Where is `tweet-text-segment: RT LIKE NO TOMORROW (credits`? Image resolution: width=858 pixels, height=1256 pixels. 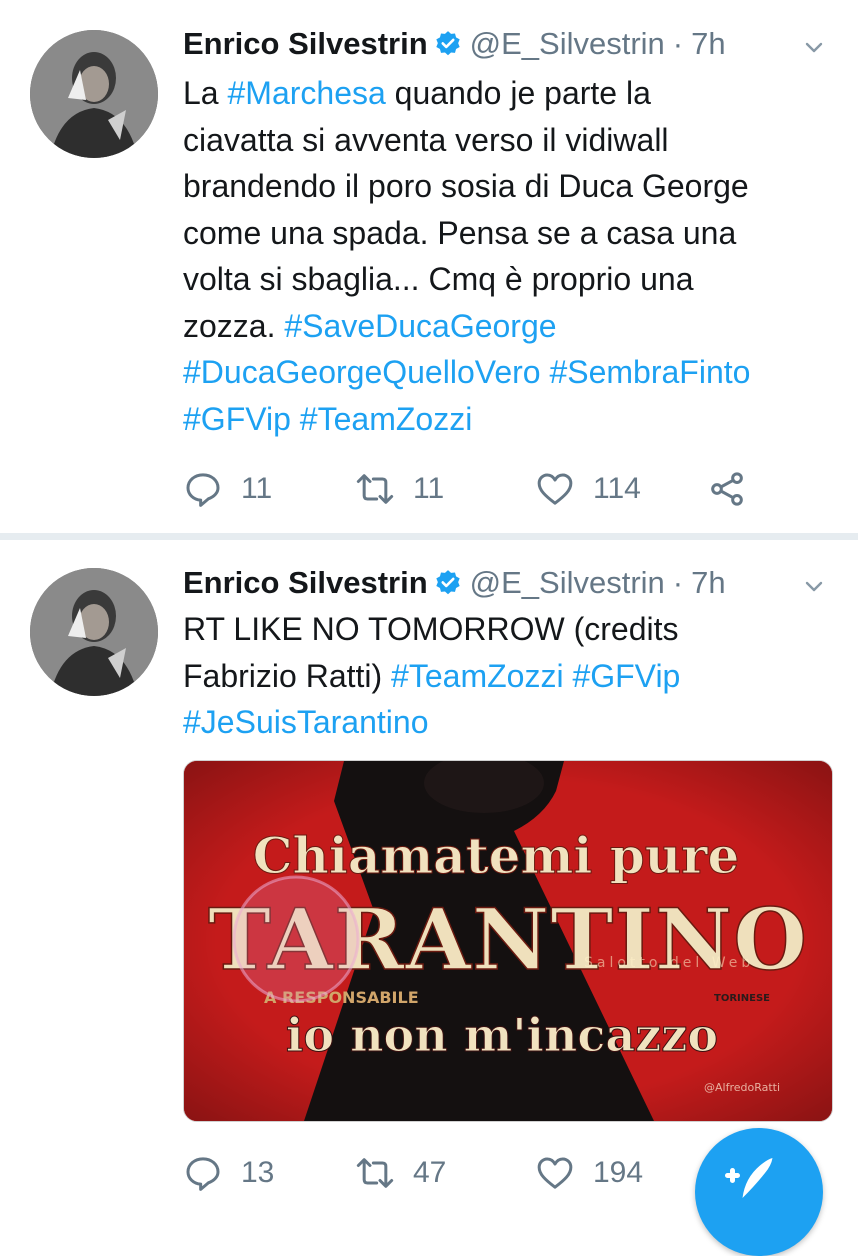
tweet-text-segment: RT LIKE NO TOMORROW (credits is located at coordinates (431, 629).